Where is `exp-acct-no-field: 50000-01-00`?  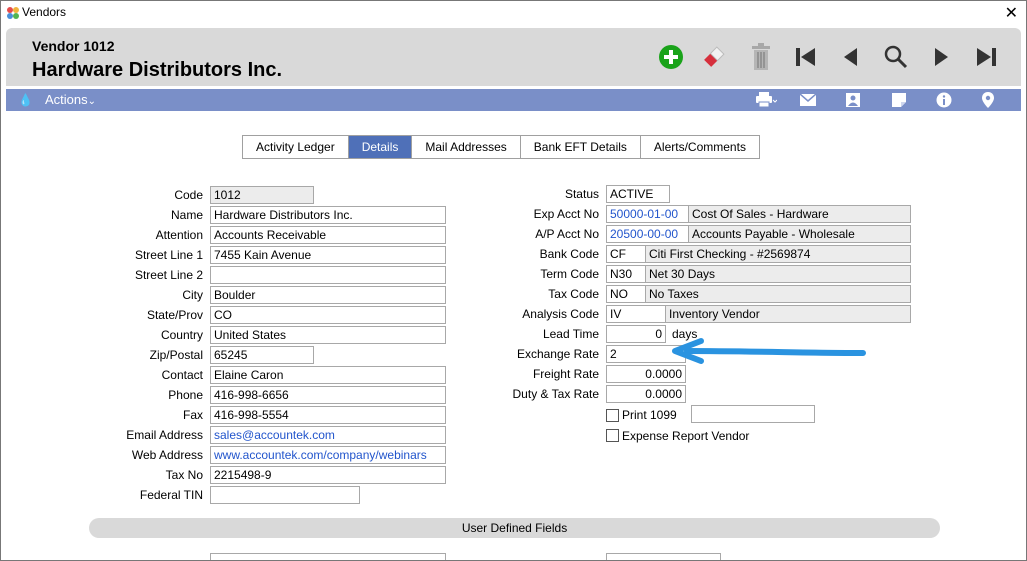
exp-acct-no-field: 50000-01-00 is located at coordinates (647, 214).